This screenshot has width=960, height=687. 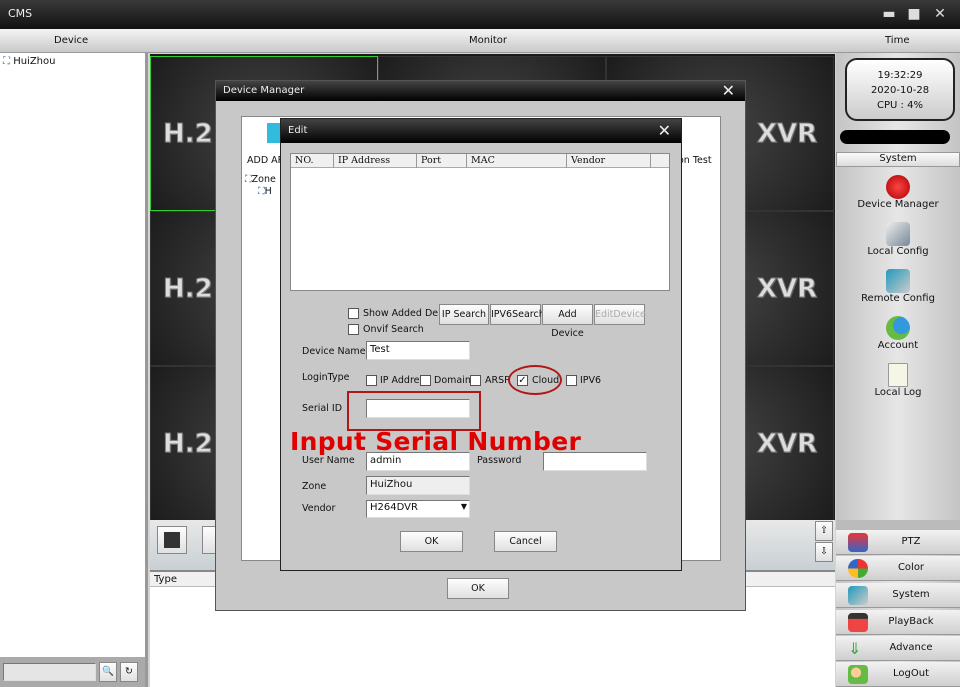 What do you see at coordinates (29, 61) in the screenshot?
I see `tree-item-huizhou: ⛶ HuiZhou` at bounding box center [29, 61].